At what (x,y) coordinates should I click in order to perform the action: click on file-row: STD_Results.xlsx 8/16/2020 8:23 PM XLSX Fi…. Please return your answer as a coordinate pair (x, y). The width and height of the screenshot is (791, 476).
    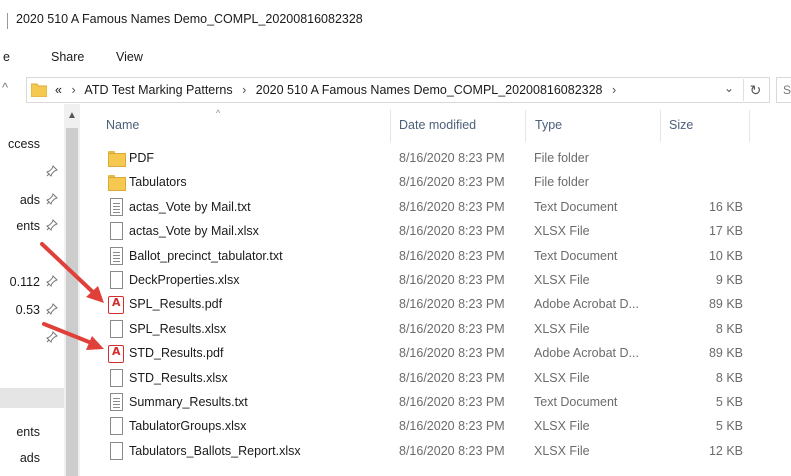
    Looking at the image, I should click on (430, 378).